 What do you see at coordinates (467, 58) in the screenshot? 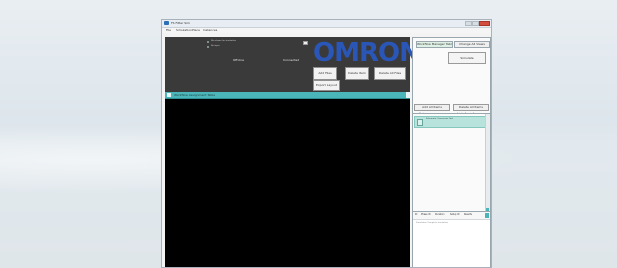
I see `simulate-button: Simulate` at bounding box center [467, 58].